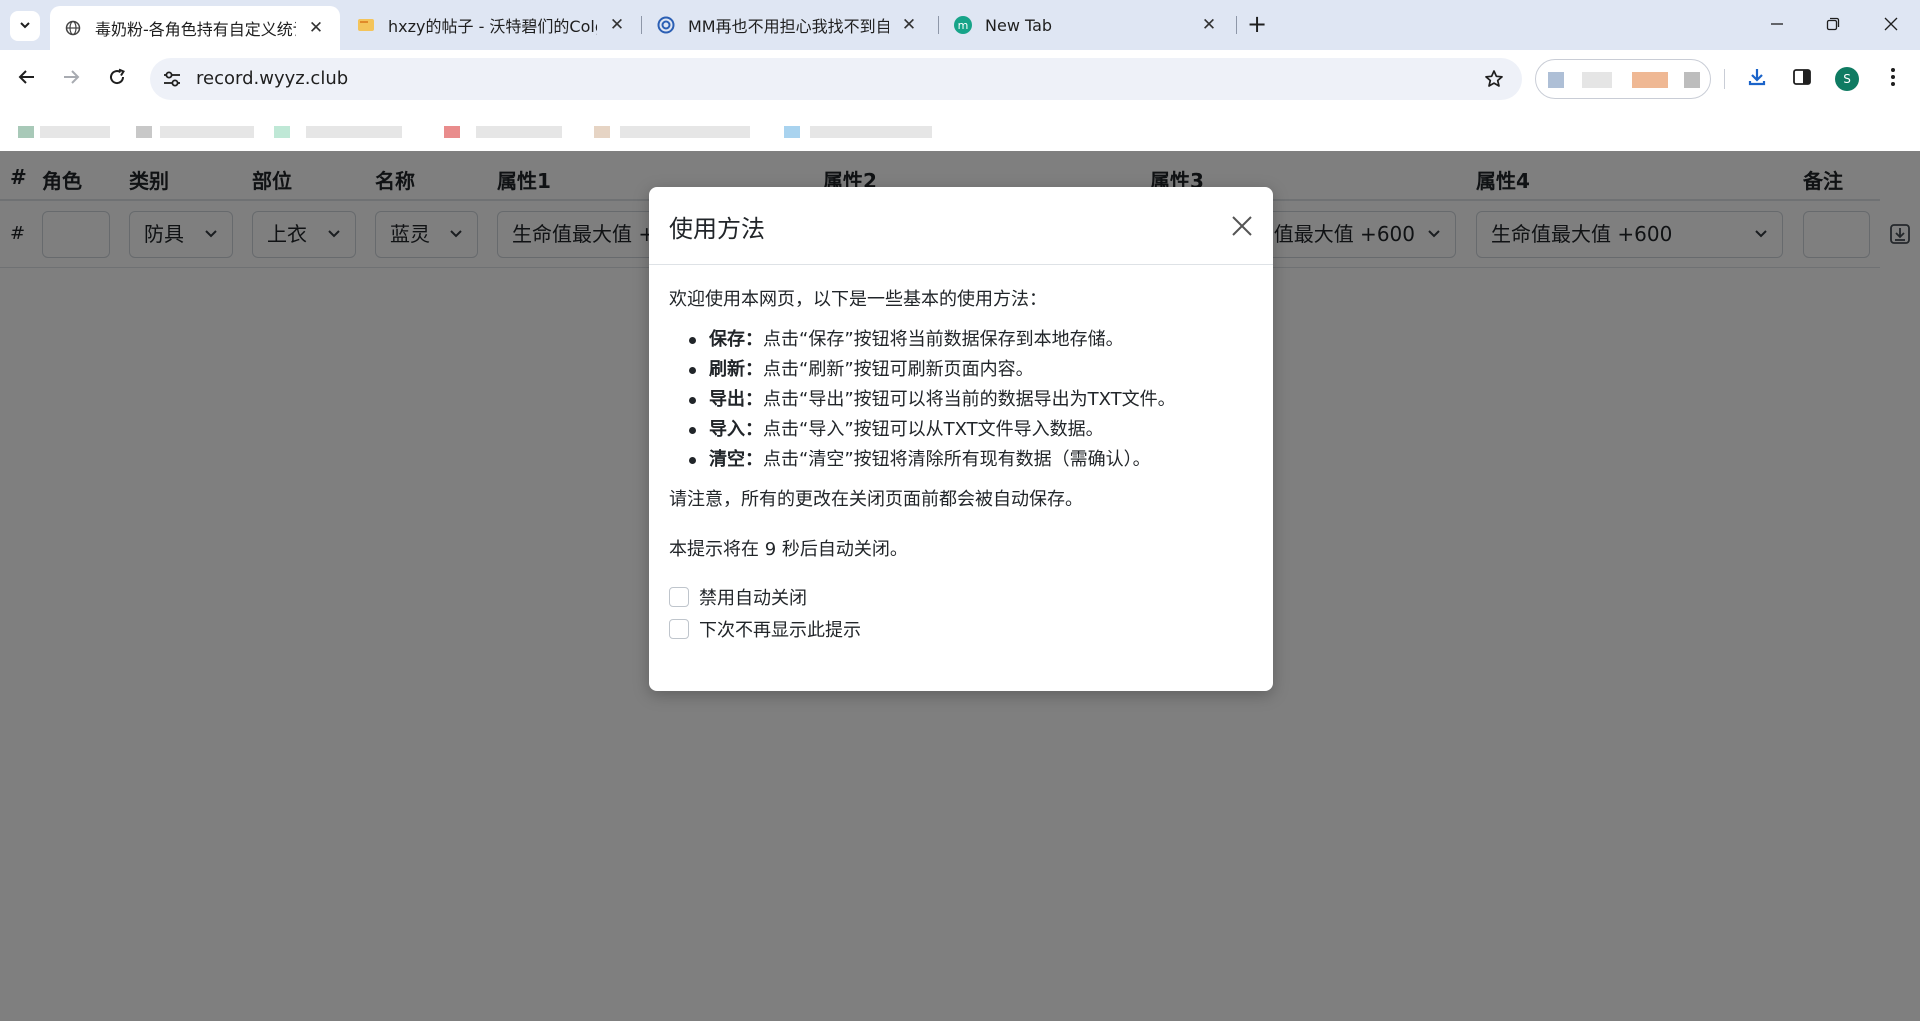 Image resolution: width=1920 pixels, height=1021 pixels. Describe the element at coordinates (957, 459) in the screenshot. I see `step-desc: 点击“清空”按钮将清除所有现有数据（需确认）。` at that location.